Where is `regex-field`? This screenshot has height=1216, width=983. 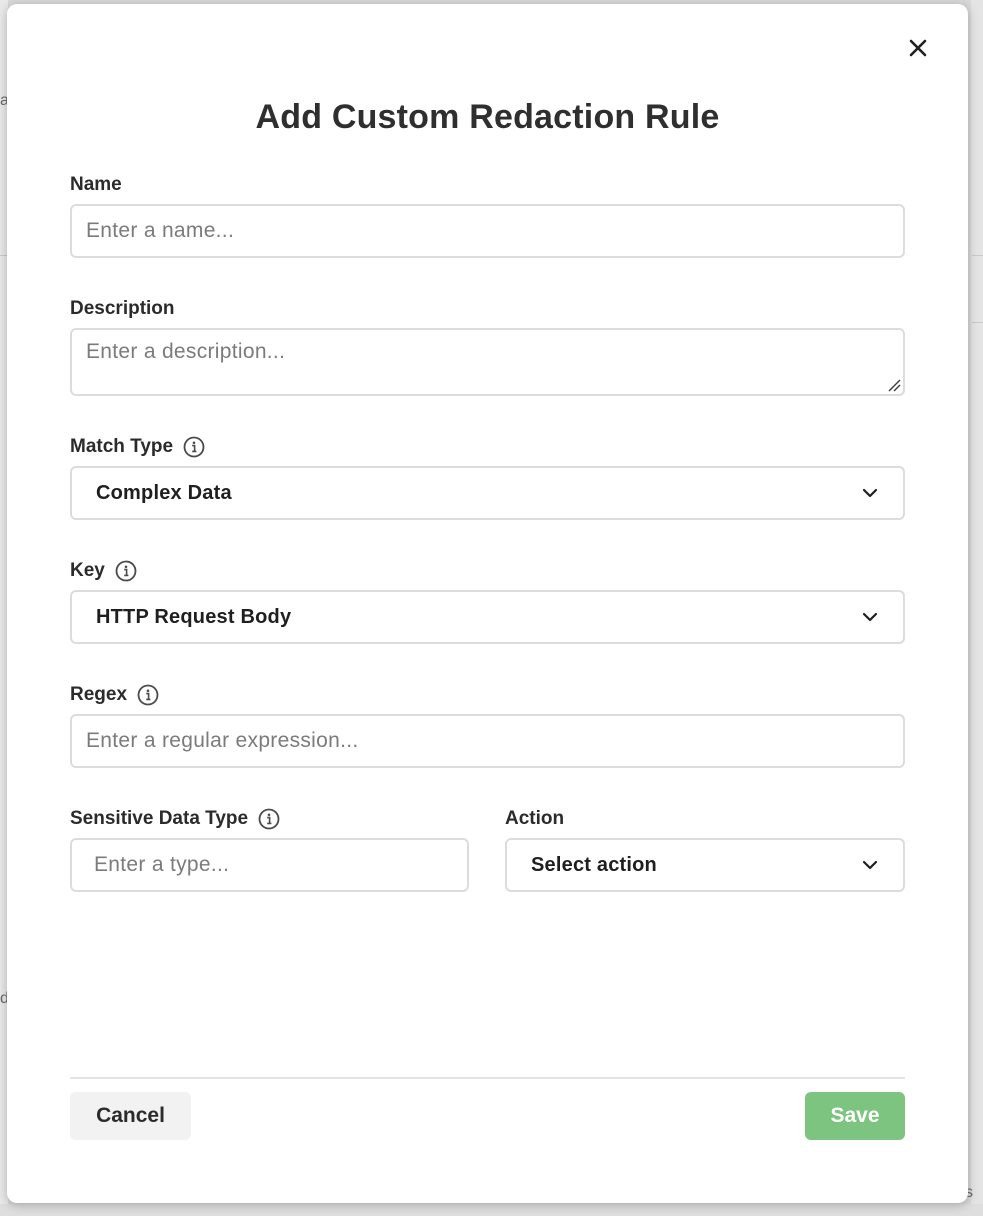 regex-field is located at coordinates (487, 741).